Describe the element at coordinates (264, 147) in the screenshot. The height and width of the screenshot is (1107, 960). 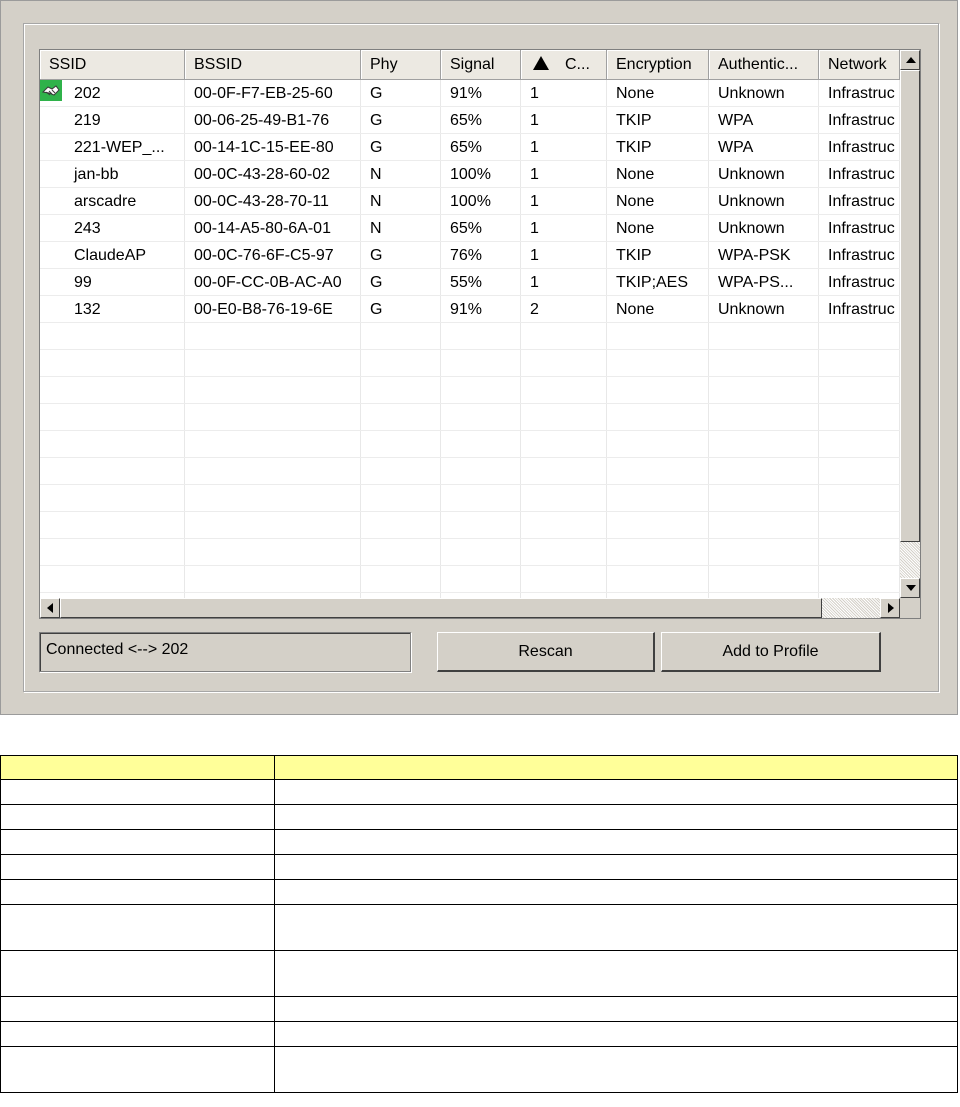
I see `cell-bssid: 00-14-1C-15-EE-80` at that location.